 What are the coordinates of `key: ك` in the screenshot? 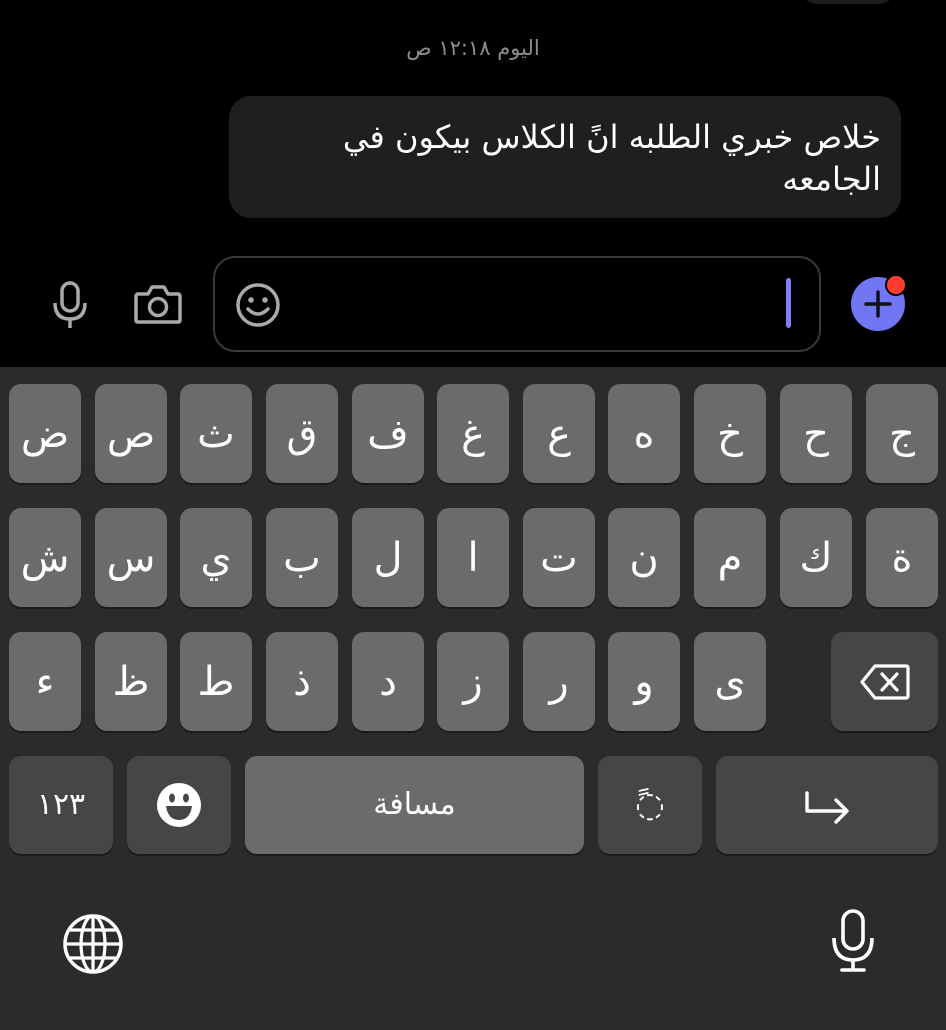 It's located at (816, 557).